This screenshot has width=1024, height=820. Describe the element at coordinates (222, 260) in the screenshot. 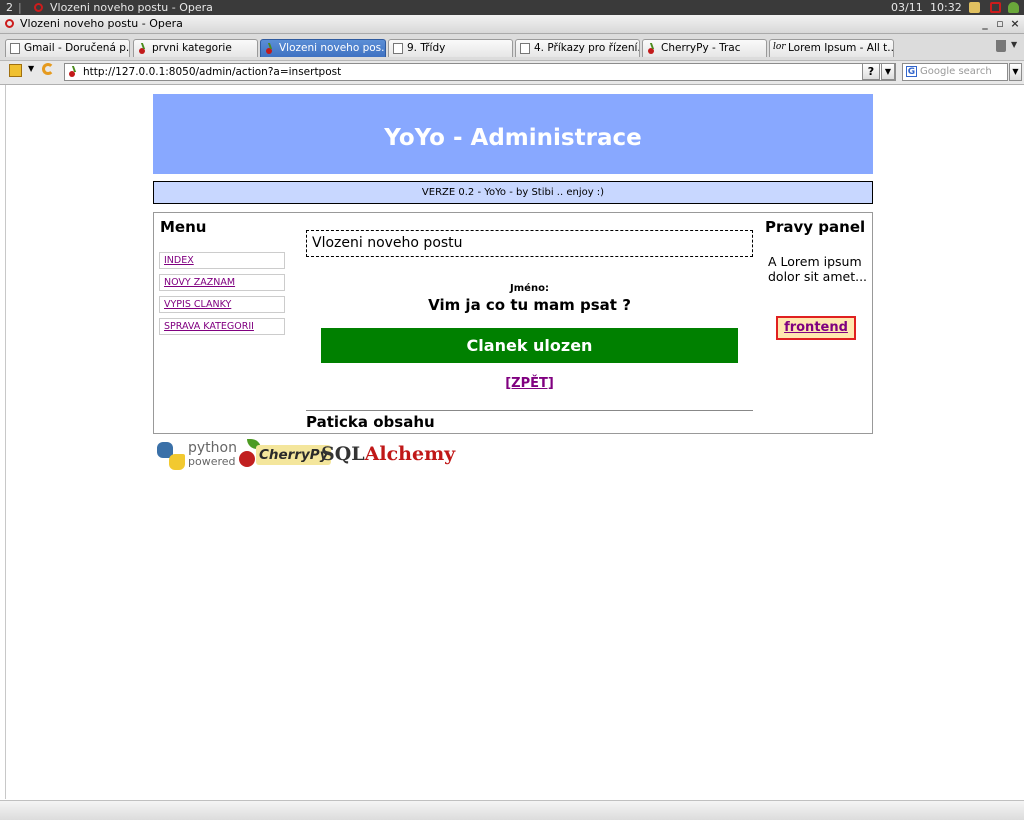

I see `menu-item-index: INDEX` at that location.